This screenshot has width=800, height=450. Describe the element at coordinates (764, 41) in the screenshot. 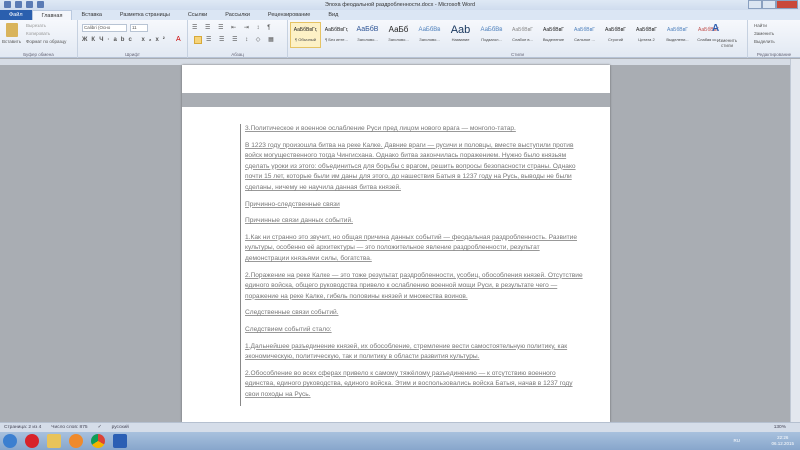

I see `select-button: Выделить` at that location.